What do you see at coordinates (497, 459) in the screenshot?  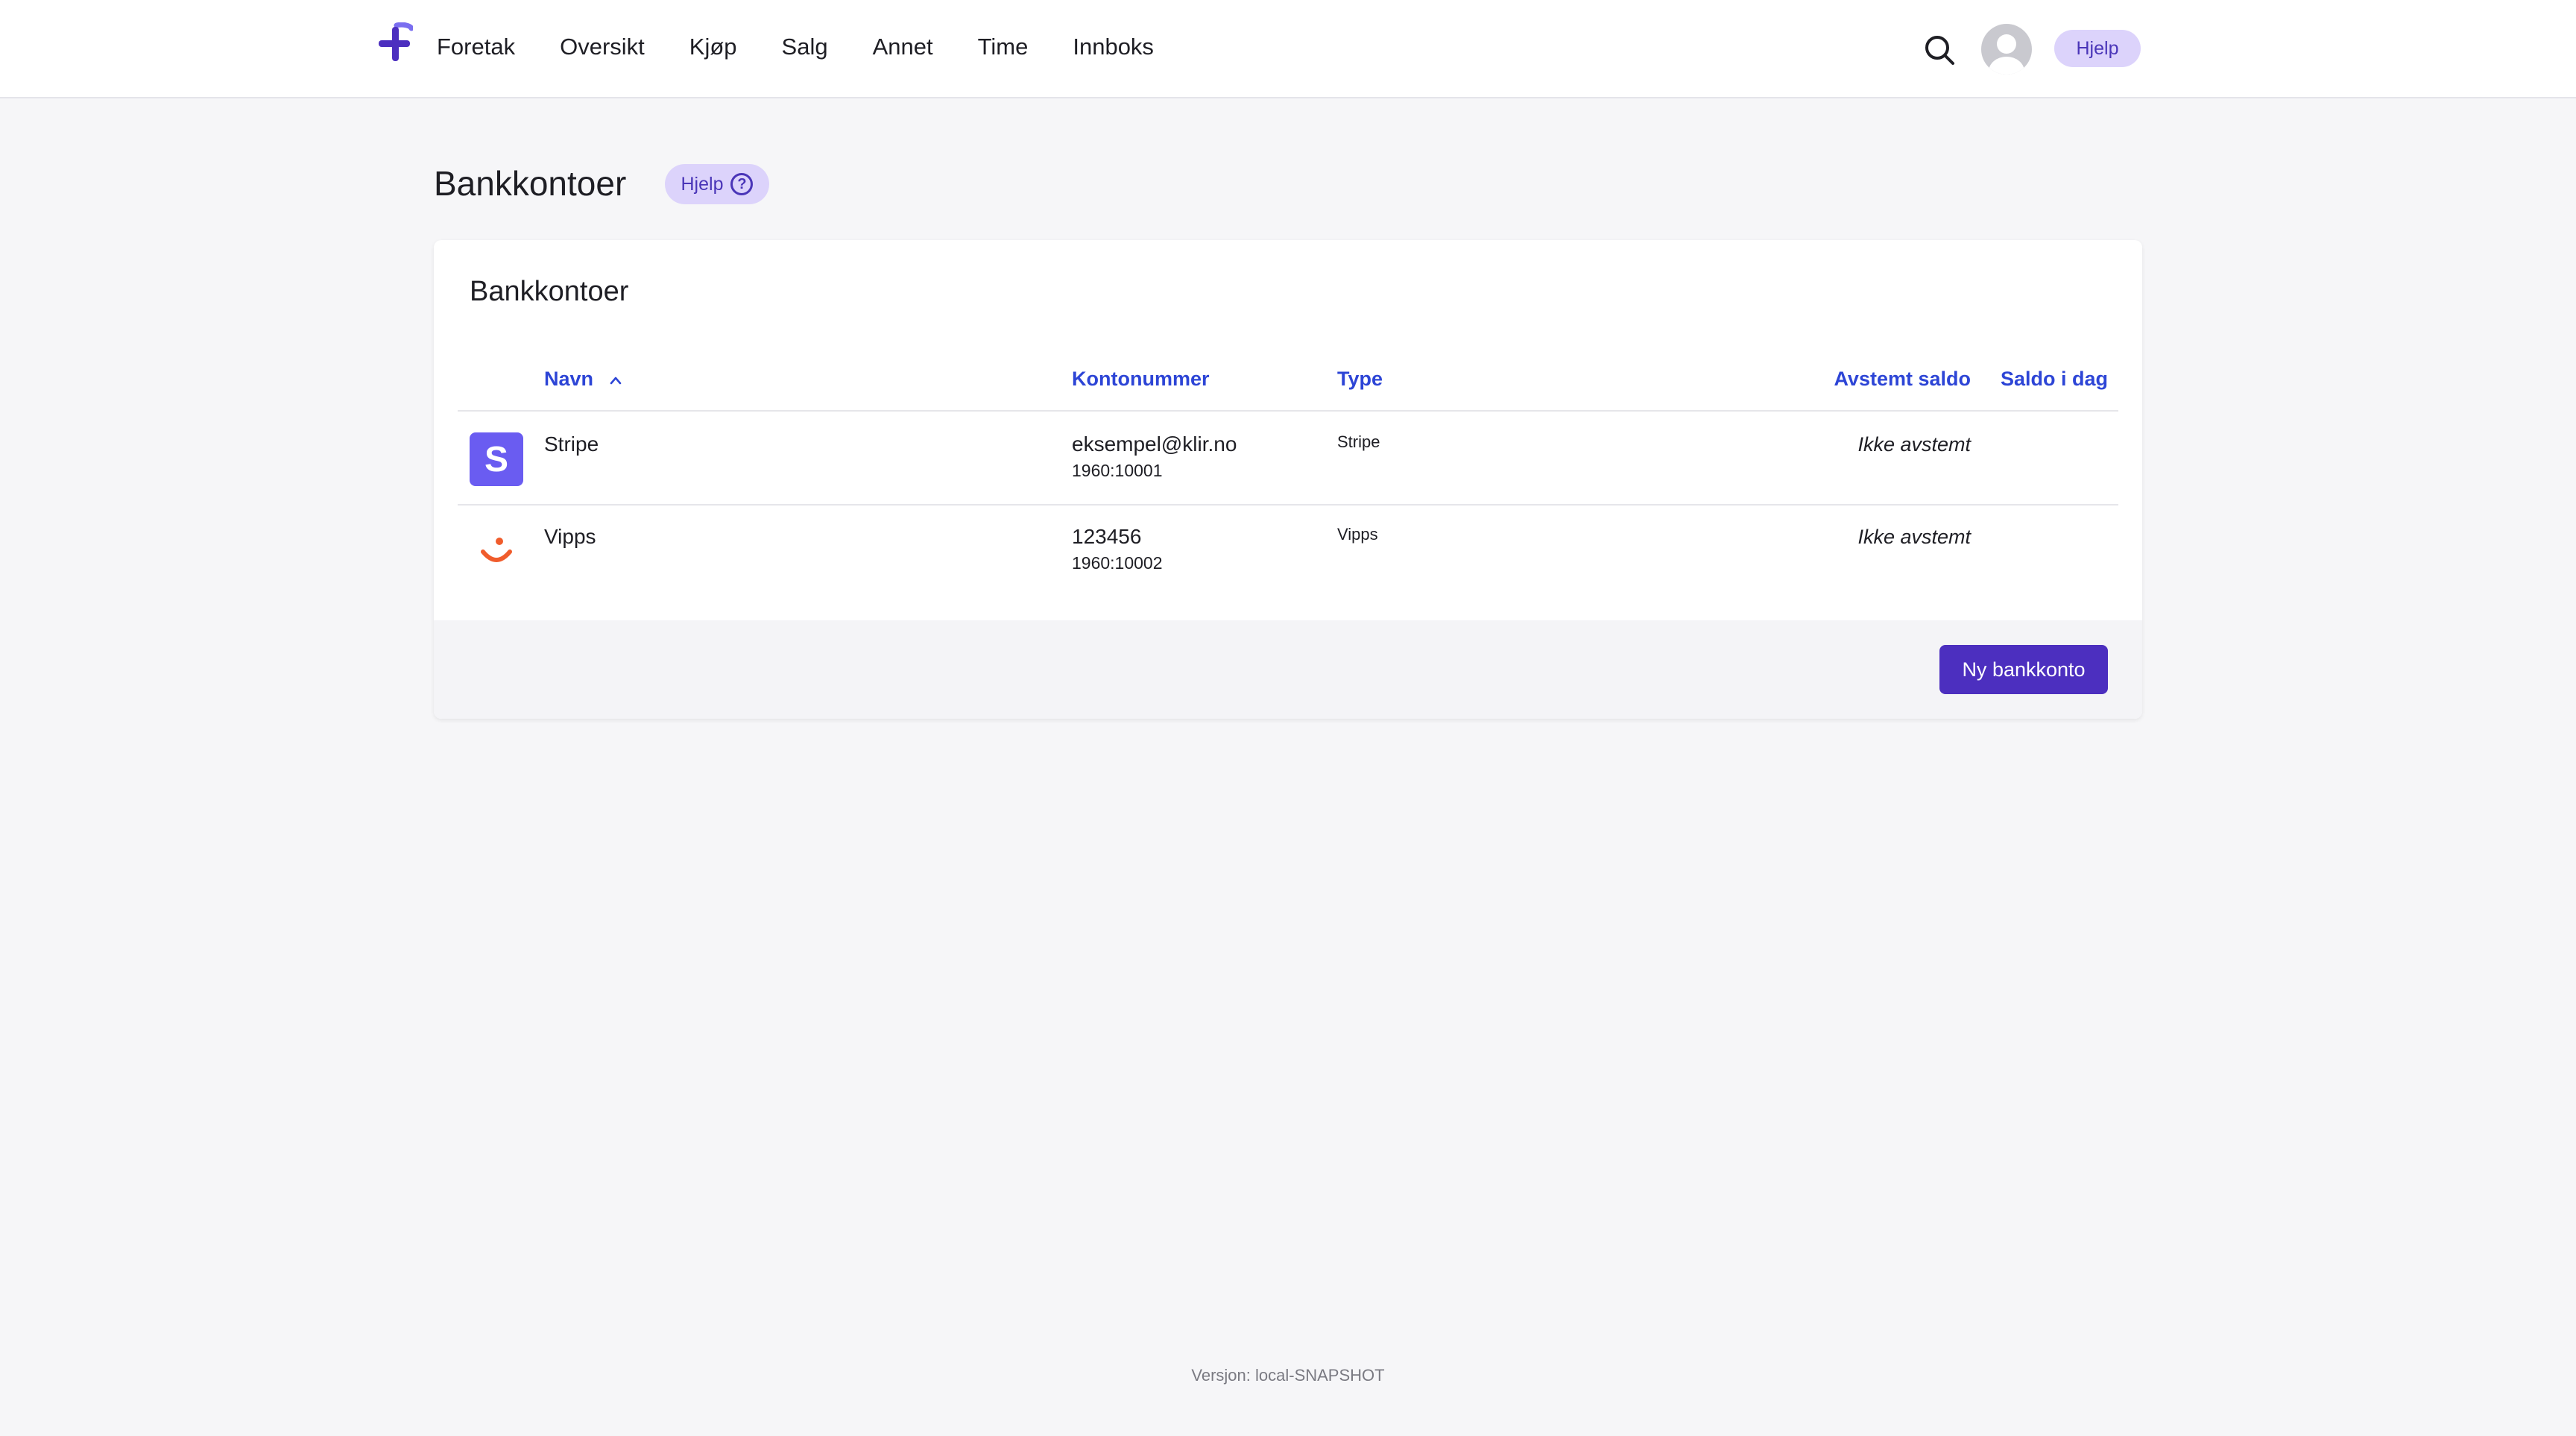 I see `stripe-logo-icon: S` at bounding box center [497, 459].